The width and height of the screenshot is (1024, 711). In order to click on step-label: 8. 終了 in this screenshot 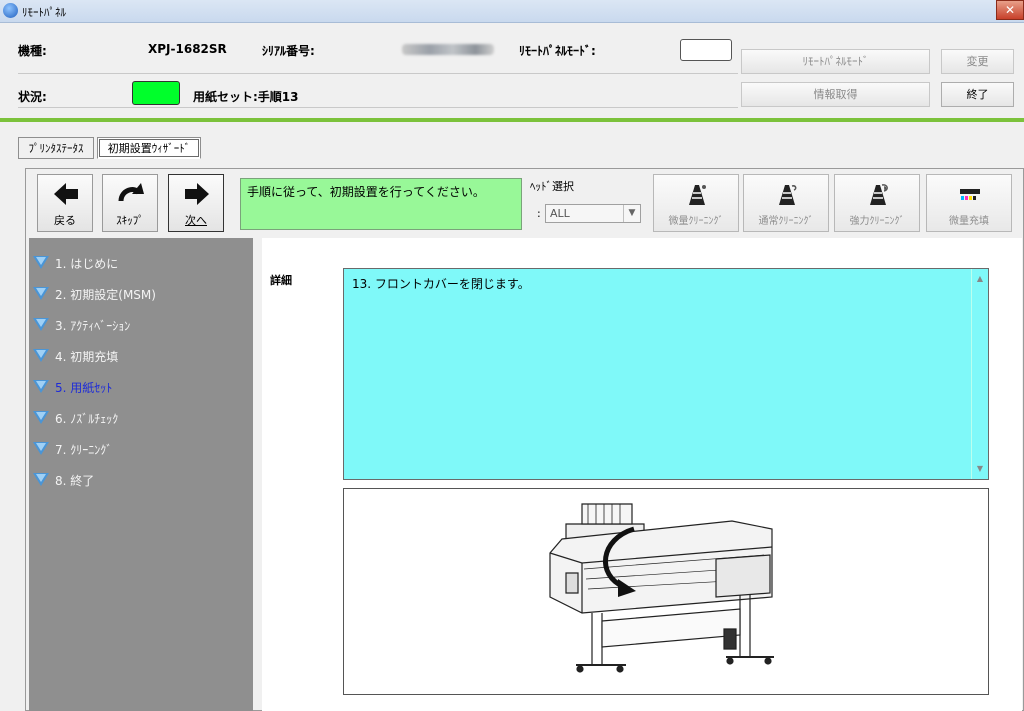, I will do `click(75, 481)`.